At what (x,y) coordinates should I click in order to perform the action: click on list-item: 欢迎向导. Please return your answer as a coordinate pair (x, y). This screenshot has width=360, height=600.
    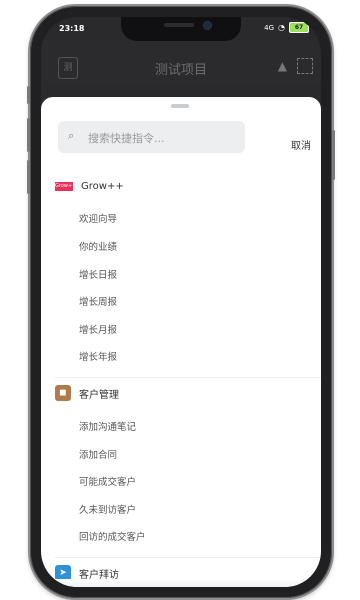
    Looking at the image, I should click on (98, 218).